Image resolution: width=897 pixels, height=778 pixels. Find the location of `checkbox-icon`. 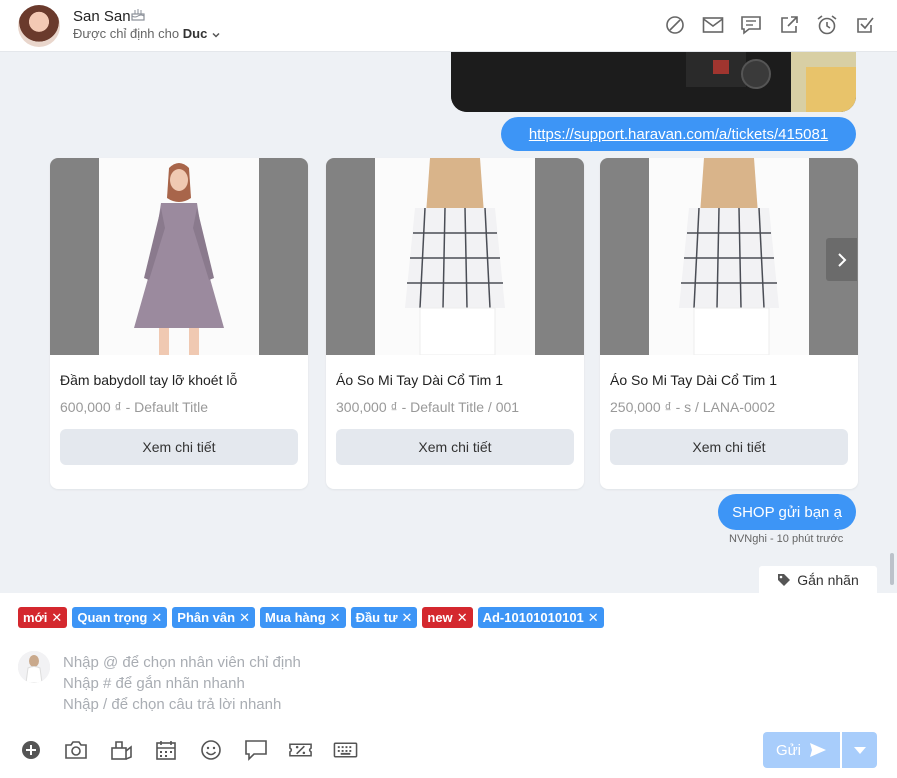

checkbox-icon is located at coordinates (865, 25).